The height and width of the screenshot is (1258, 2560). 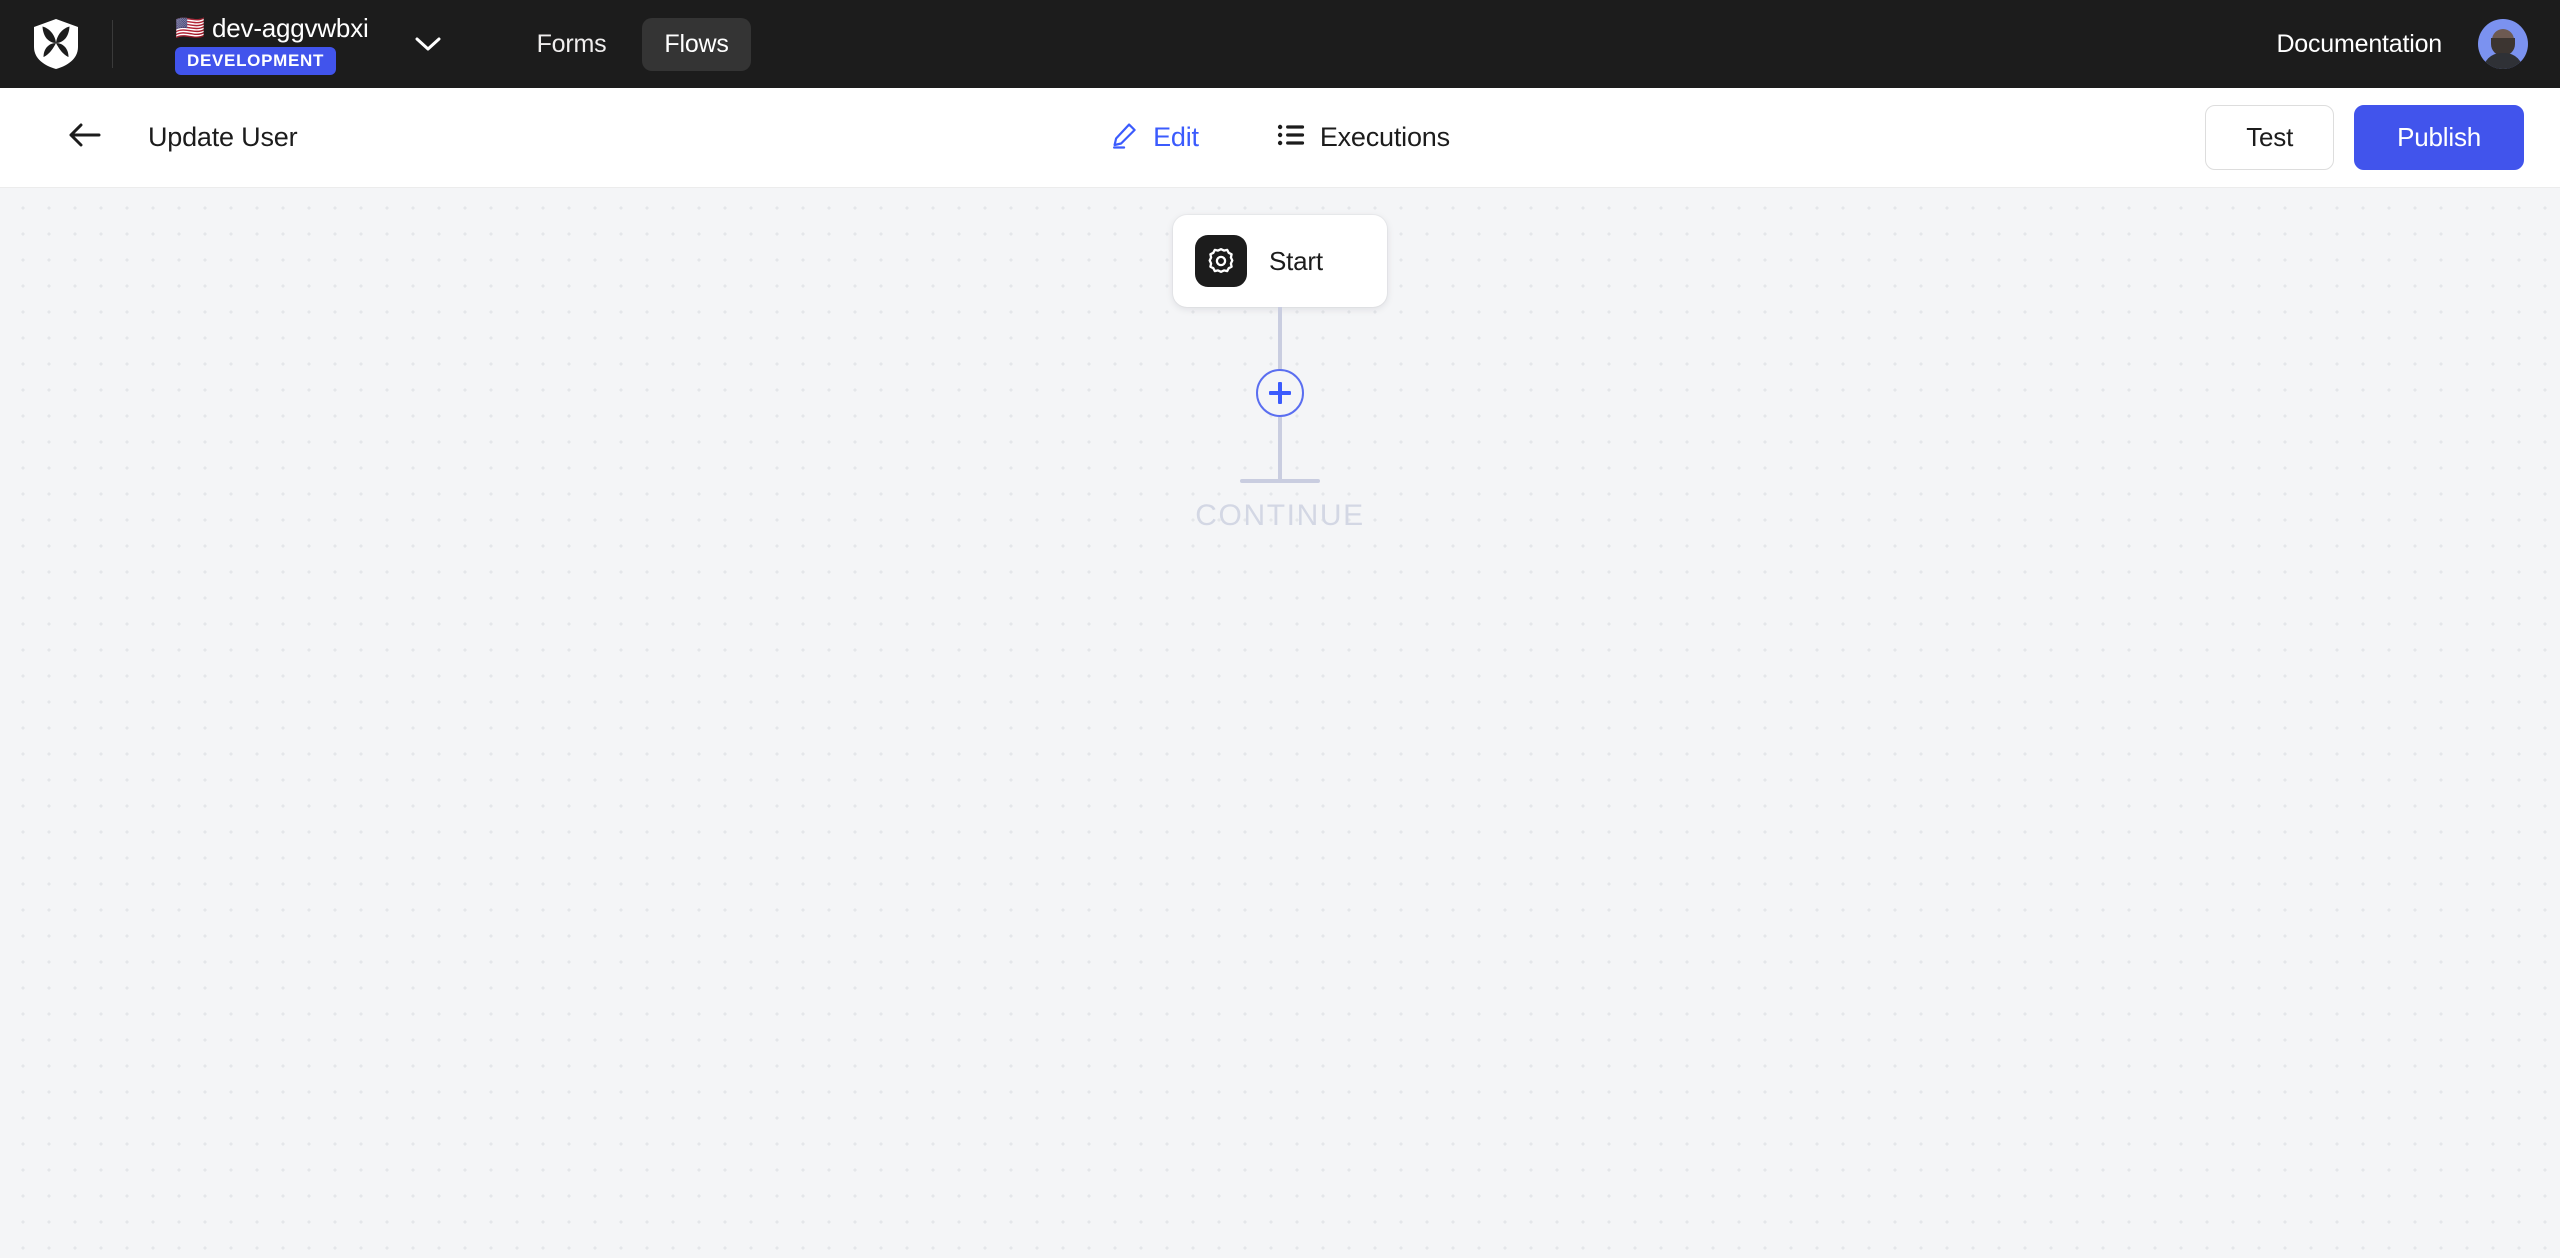 I want to click on tab-edit-label: Edit, so click(x=1176, y=137).